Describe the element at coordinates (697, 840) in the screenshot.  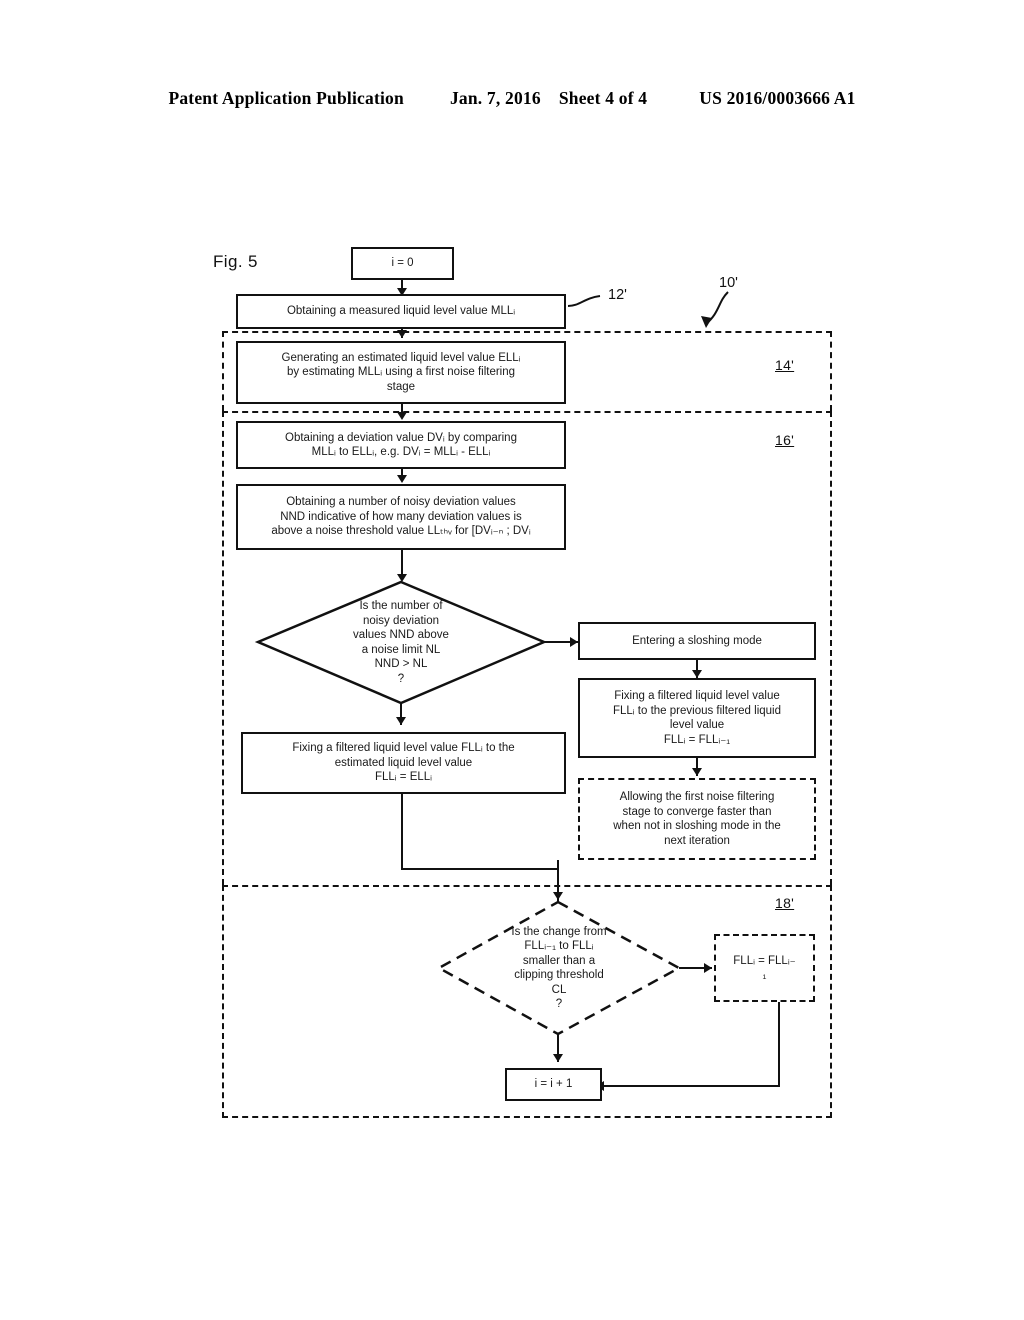
I see `node-converge-faster-line4: next iteration` at that location.